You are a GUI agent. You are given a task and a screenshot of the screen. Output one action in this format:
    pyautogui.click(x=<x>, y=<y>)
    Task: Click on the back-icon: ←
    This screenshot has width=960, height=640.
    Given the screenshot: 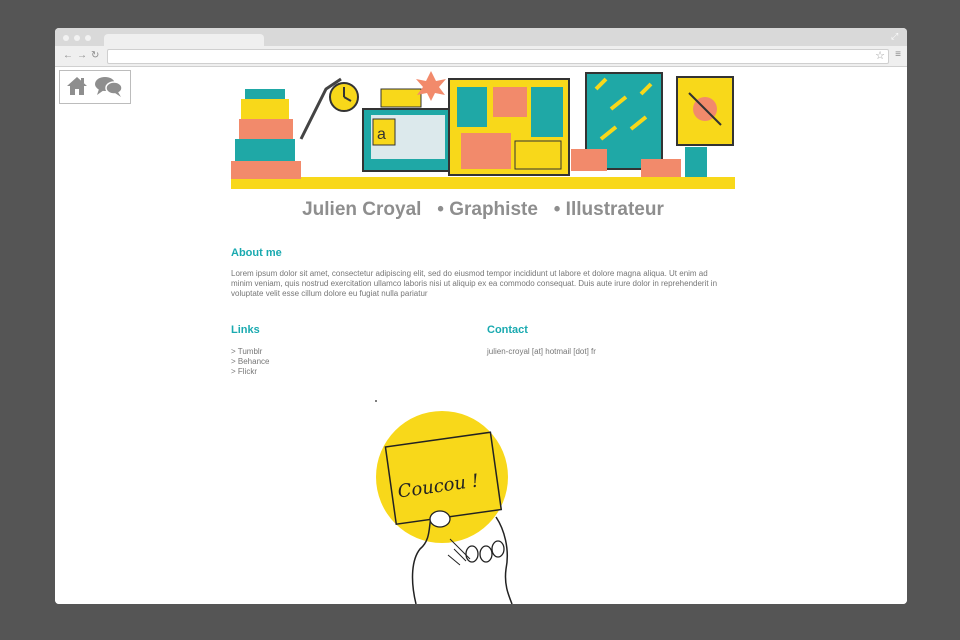 What is the action you would take?
    pyautogui.click(x=68, y=56)
    